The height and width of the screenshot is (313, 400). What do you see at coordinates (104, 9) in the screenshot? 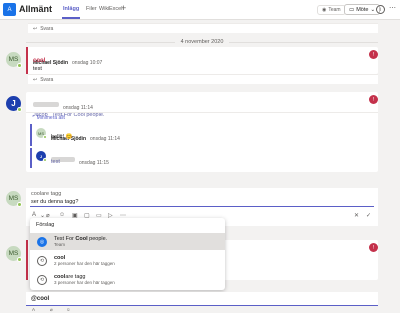
I see `tab-wiki: Wiki` at bounding box center [104, 9].